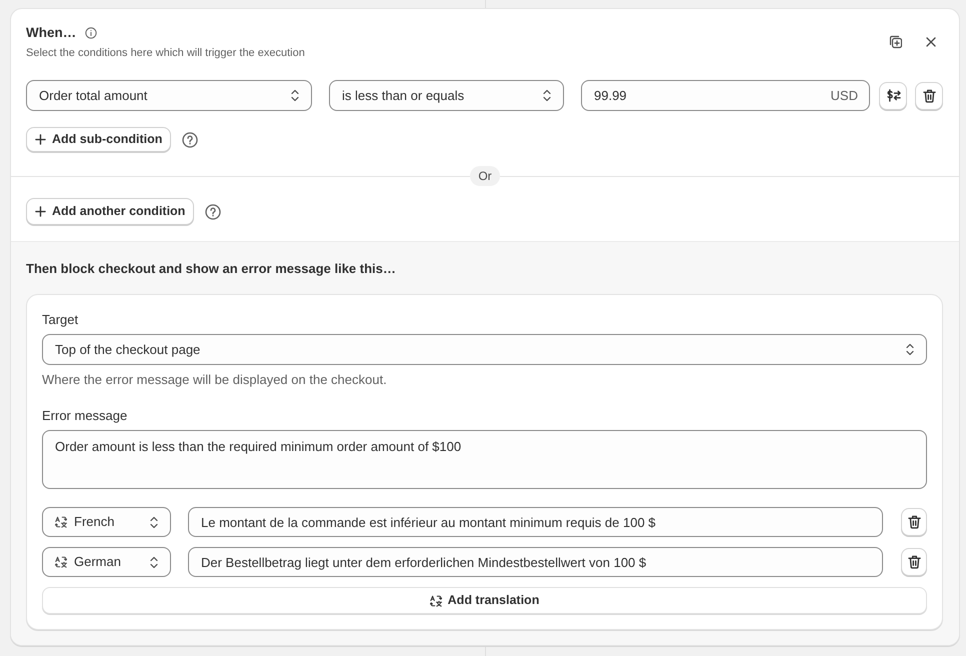  What do you see at coordinates (535, 522) in the screenshot?
I see `translation-input: Le montant de la commande est inférieur au montant minimum requis de 100 $` at bounding box center [535, 522].